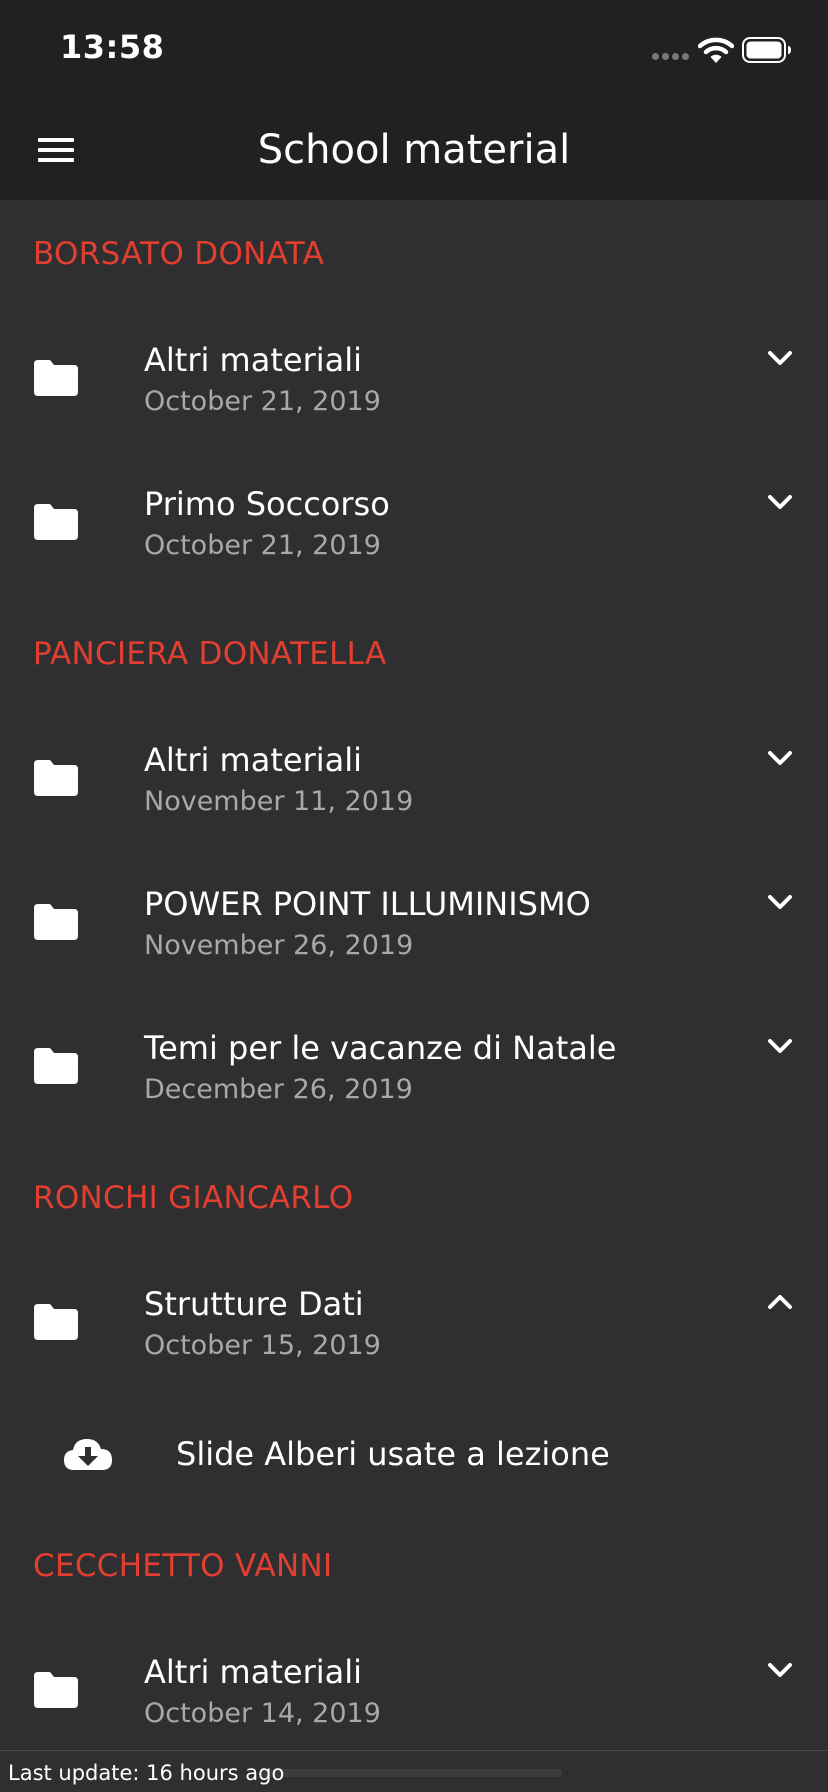  Describe the element at coordinates (766, 50) in the screenshot. I see `battery-icon` at that location.